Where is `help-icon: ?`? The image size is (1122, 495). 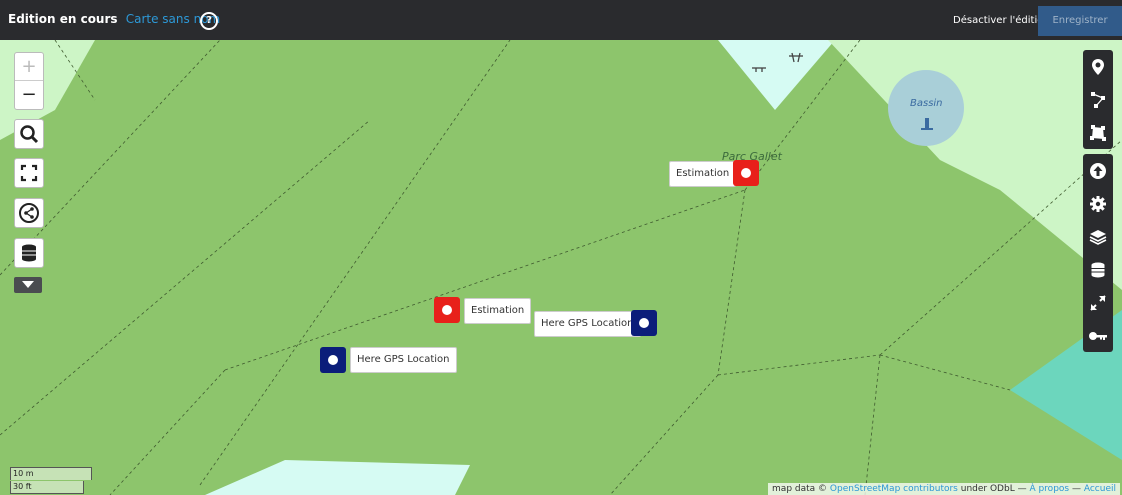
help-icon: ? is located at coordinates (209, 21).